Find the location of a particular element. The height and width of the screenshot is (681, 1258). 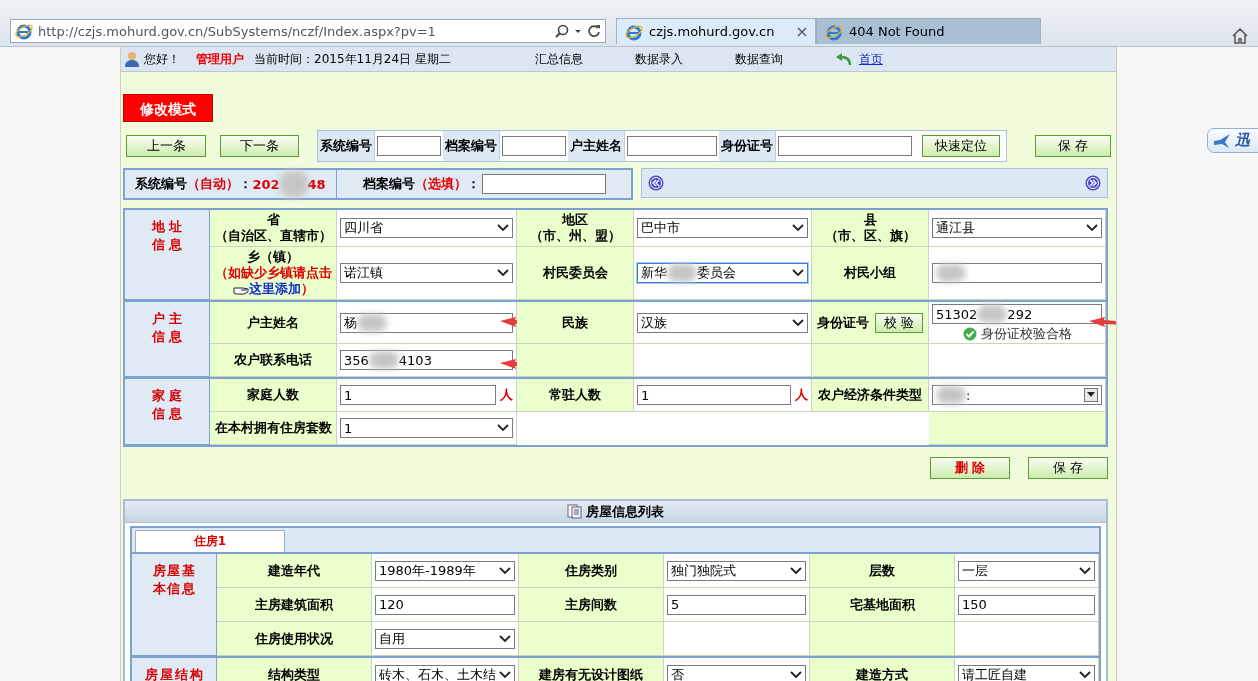

text-field: 5 is located at coordinates (736, 604).